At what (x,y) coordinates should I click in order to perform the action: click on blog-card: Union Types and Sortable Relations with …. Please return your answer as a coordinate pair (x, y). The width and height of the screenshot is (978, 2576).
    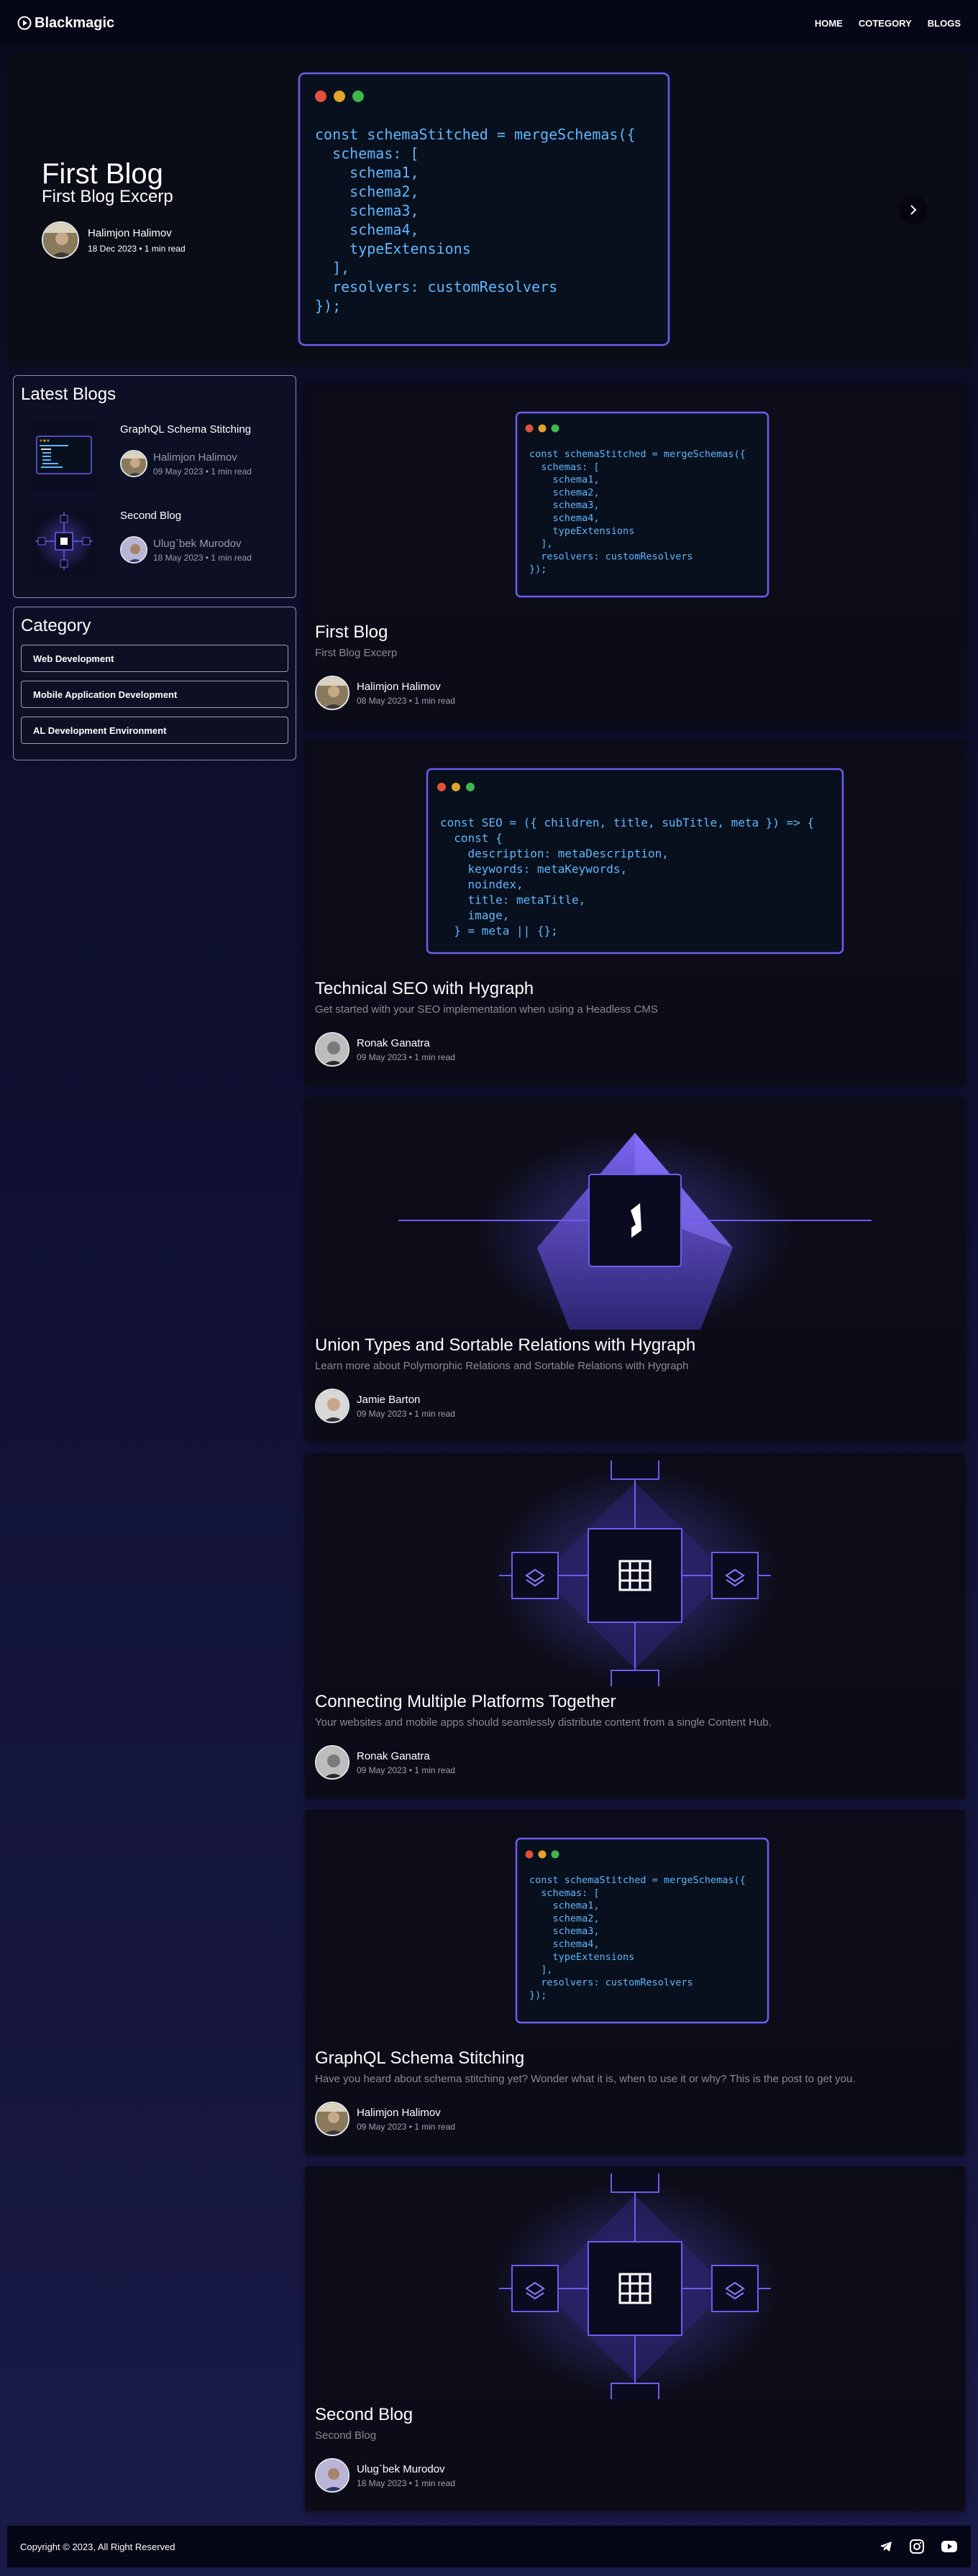
    Looking at the image, I should click on (635, 1269).